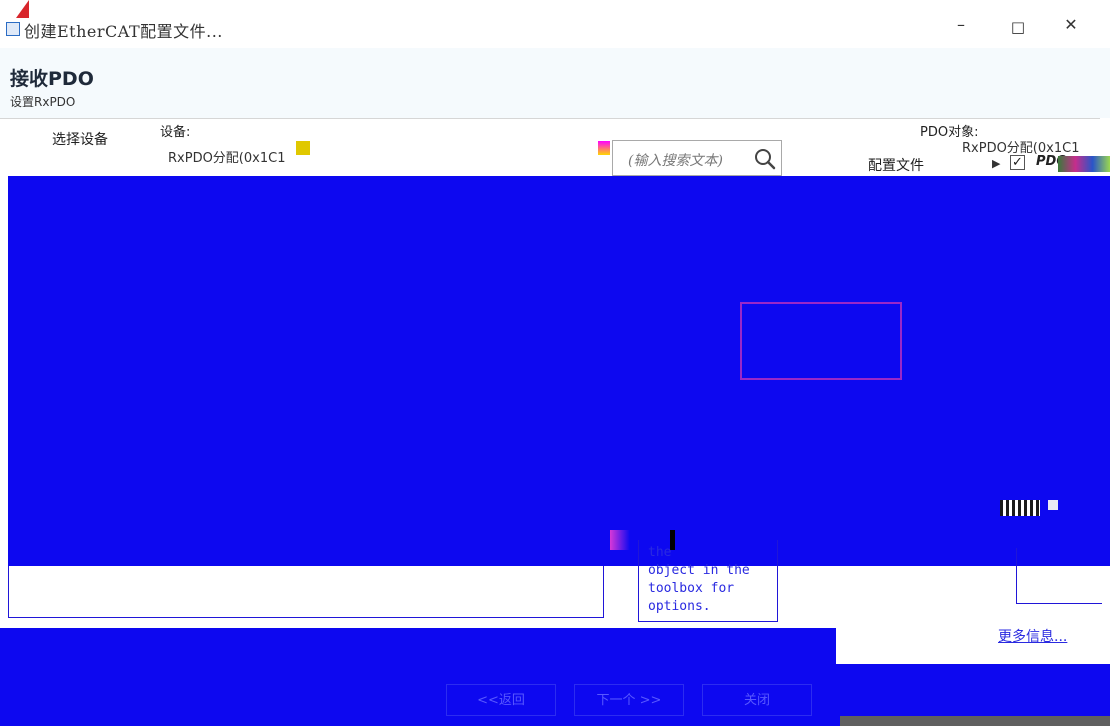  I want to click on device-label: 设备:, so click(175, 132).